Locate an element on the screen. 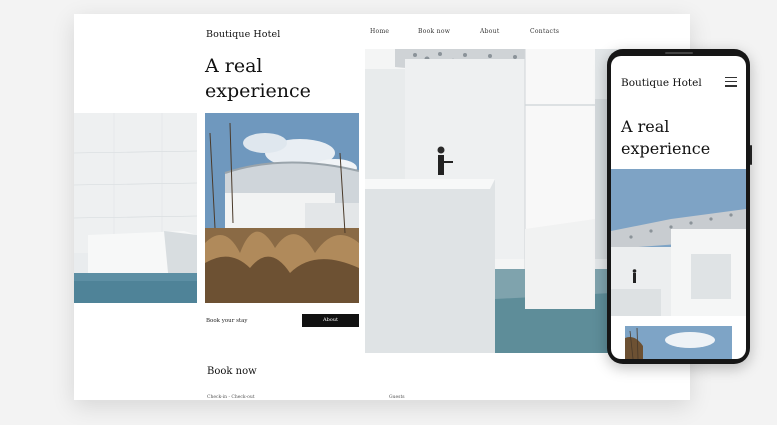  nav-about: About is located at coordinates (490, 31).